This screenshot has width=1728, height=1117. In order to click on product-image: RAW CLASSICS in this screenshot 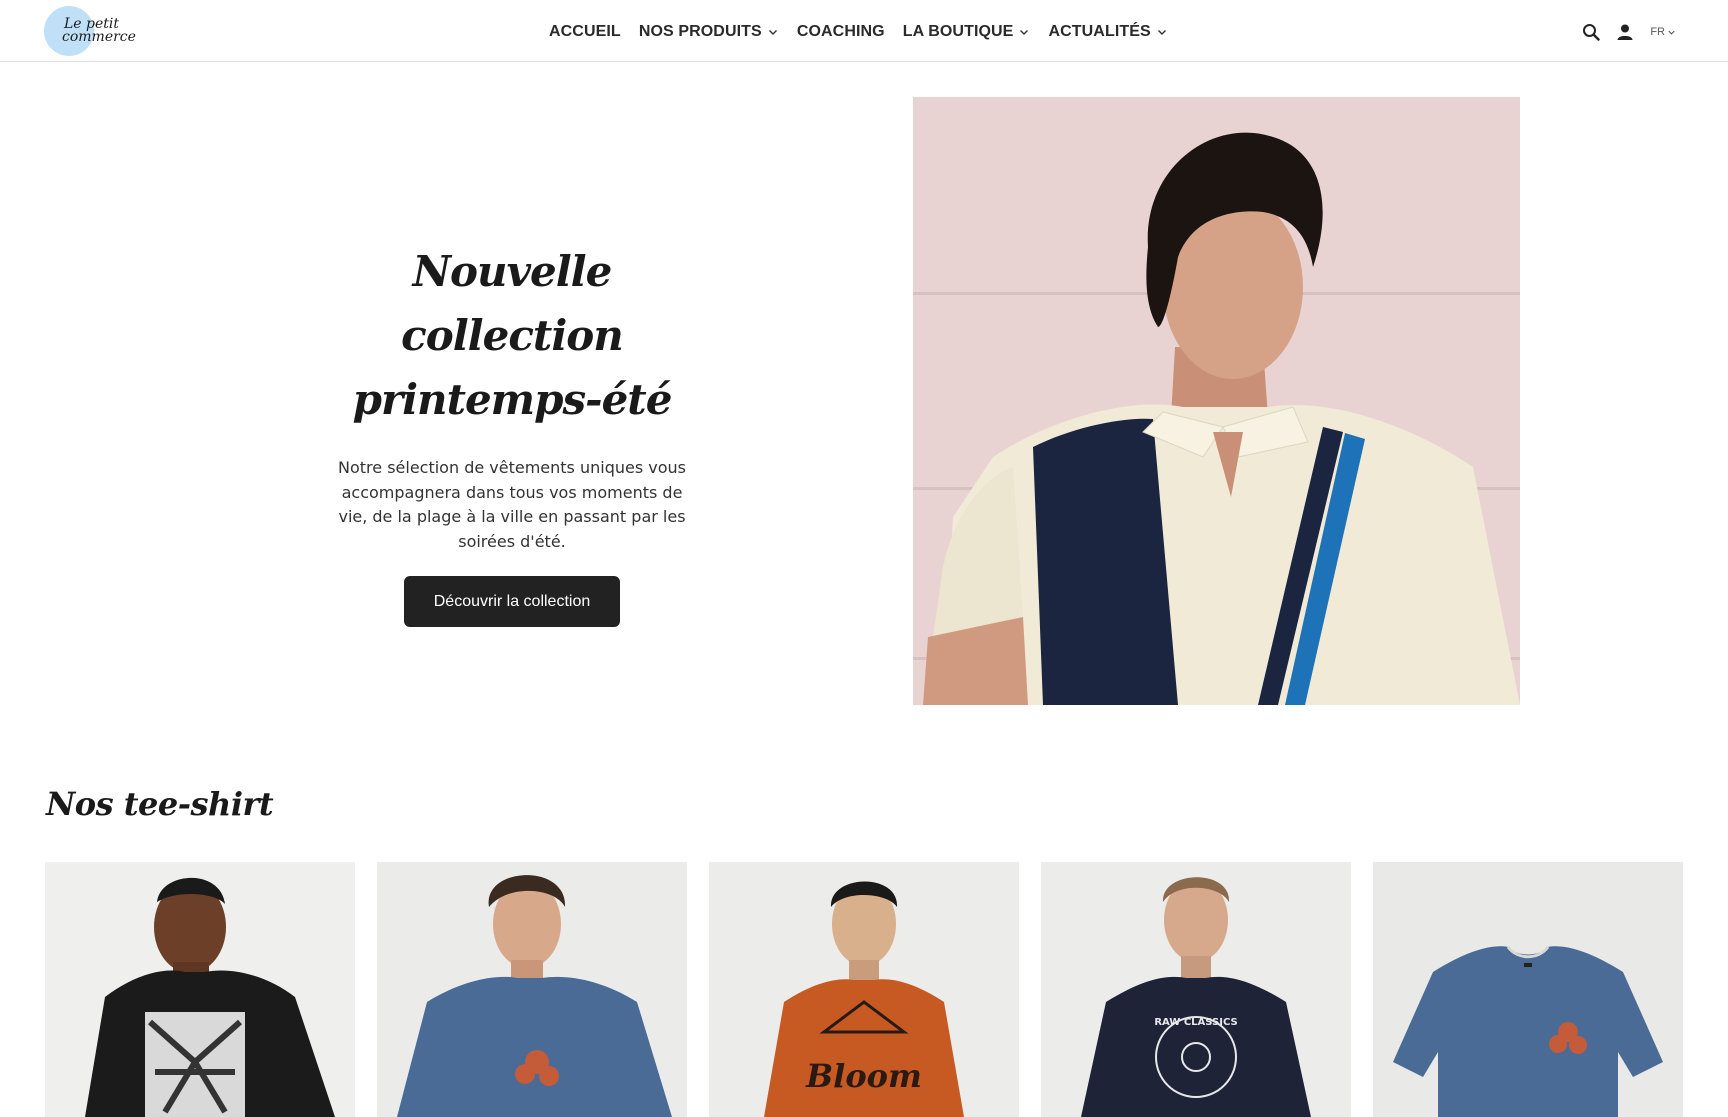, I will do `click(1196, 989)`.